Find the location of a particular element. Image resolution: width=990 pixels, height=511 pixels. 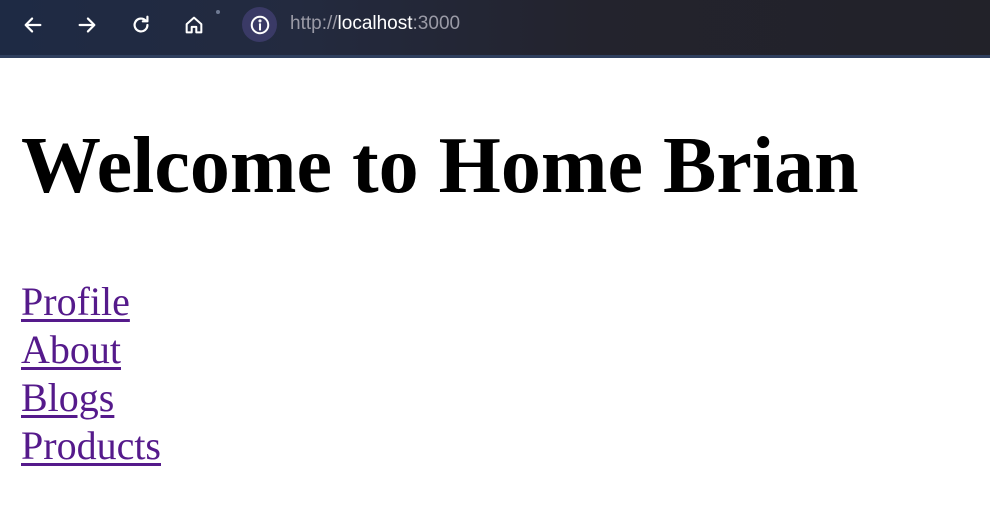

arrow-right-icon is located at coordinates (87, 25).